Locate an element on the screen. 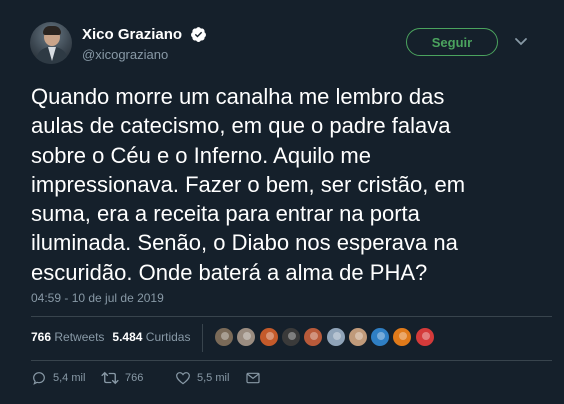 Image resolution: width=564 pixels, height=404 pixels. tweet-line: Quando morre um canalha me lembro das is located at coordinates (238, 96).